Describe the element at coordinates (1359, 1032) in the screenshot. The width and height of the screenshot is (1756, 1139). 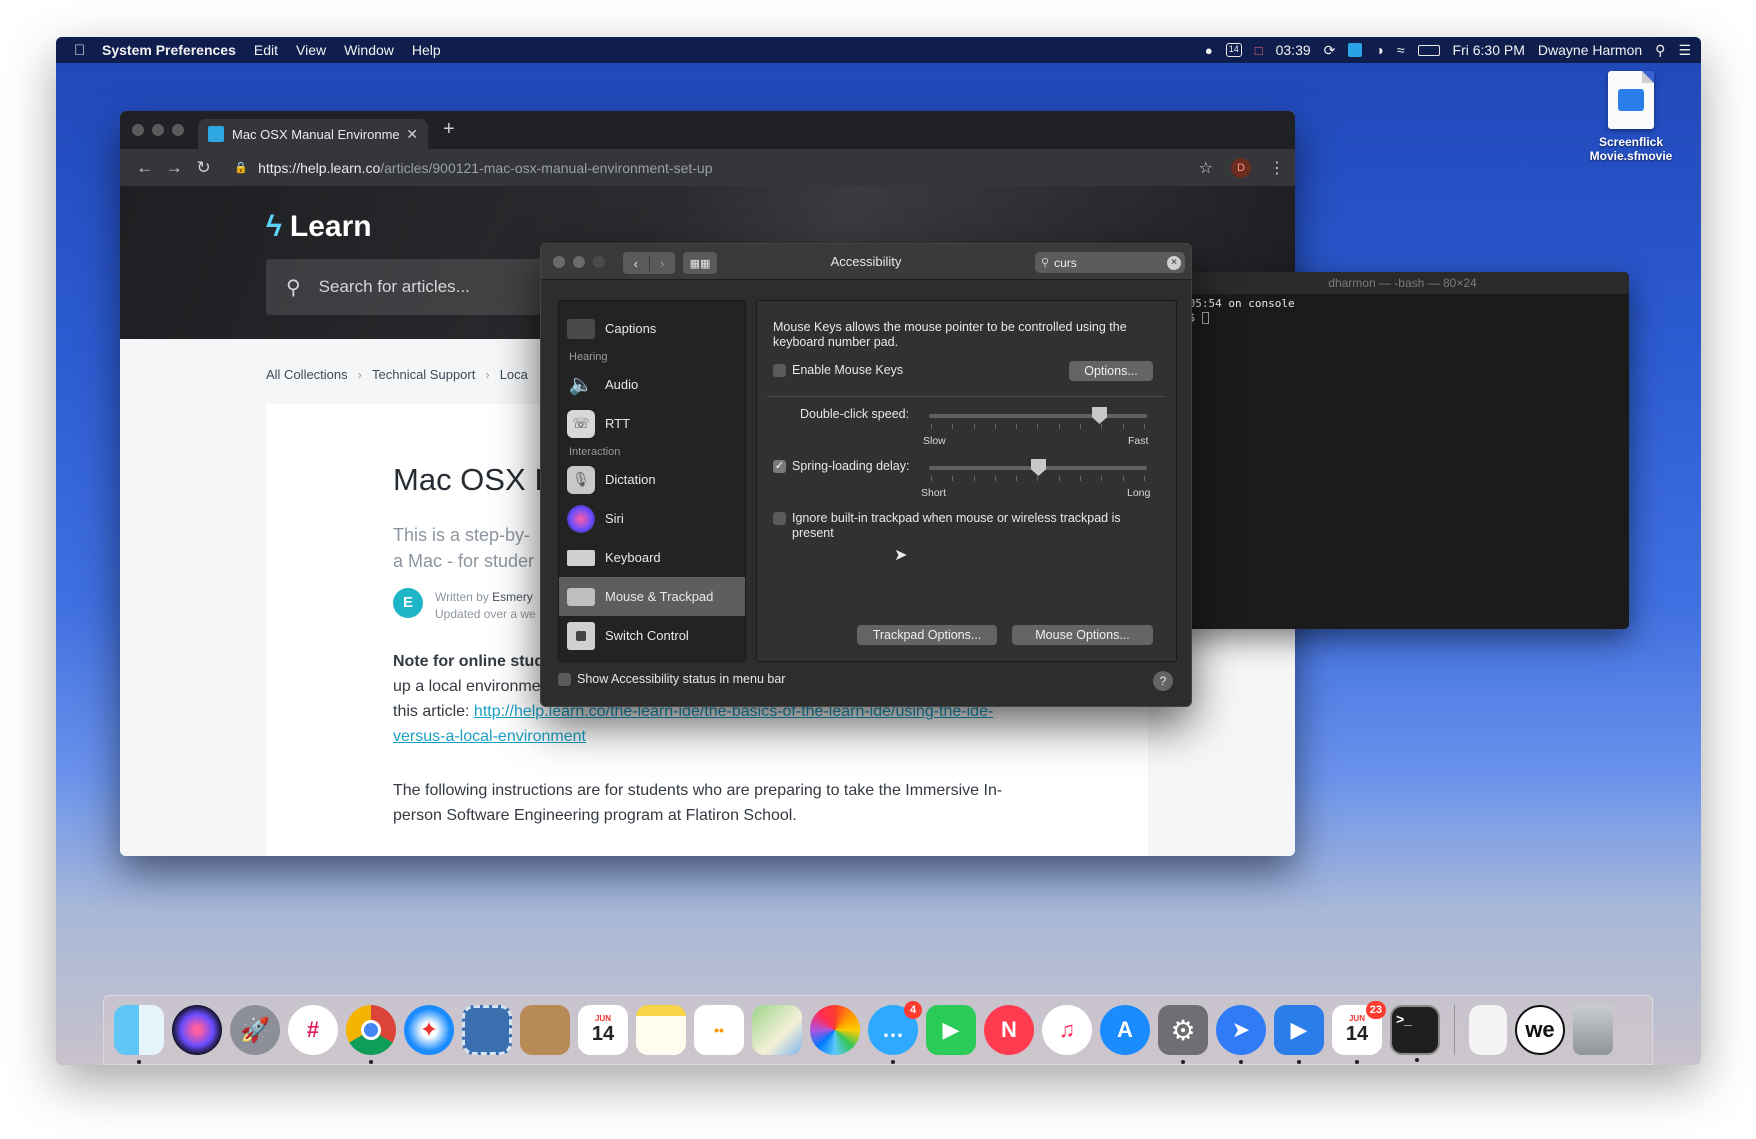
I see `calendar-app-icon: JUN 14 23` at that location.